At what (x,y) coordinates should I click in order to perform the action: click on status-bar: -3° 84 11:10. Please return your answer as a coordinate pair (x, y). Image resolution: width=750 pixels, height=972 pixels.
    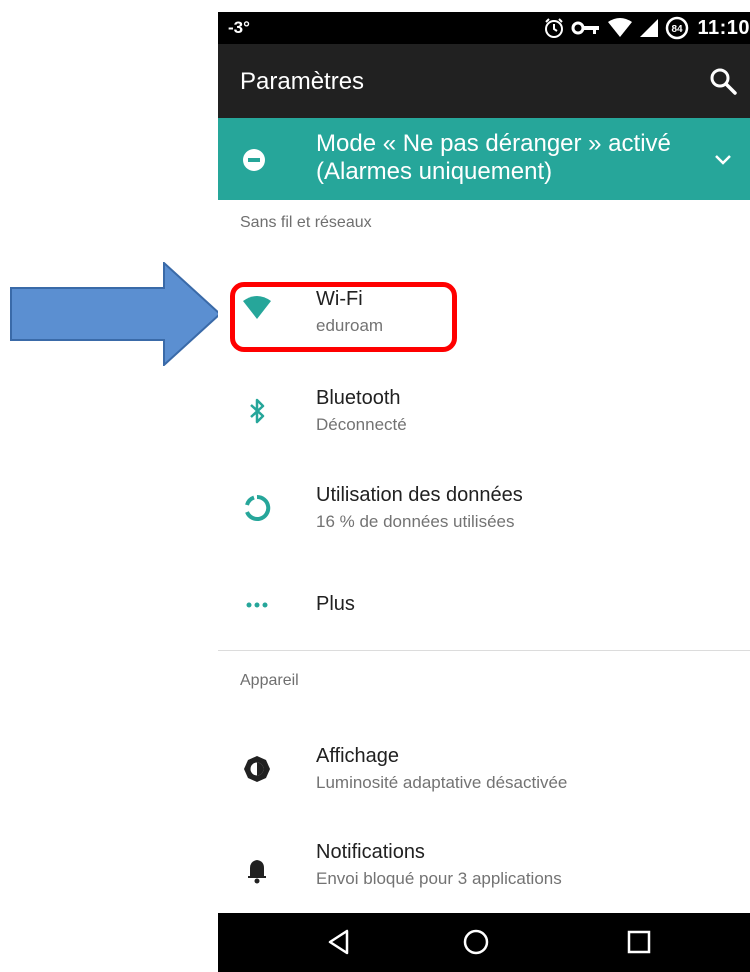
    Looking at the image, I should click on (484, 28).